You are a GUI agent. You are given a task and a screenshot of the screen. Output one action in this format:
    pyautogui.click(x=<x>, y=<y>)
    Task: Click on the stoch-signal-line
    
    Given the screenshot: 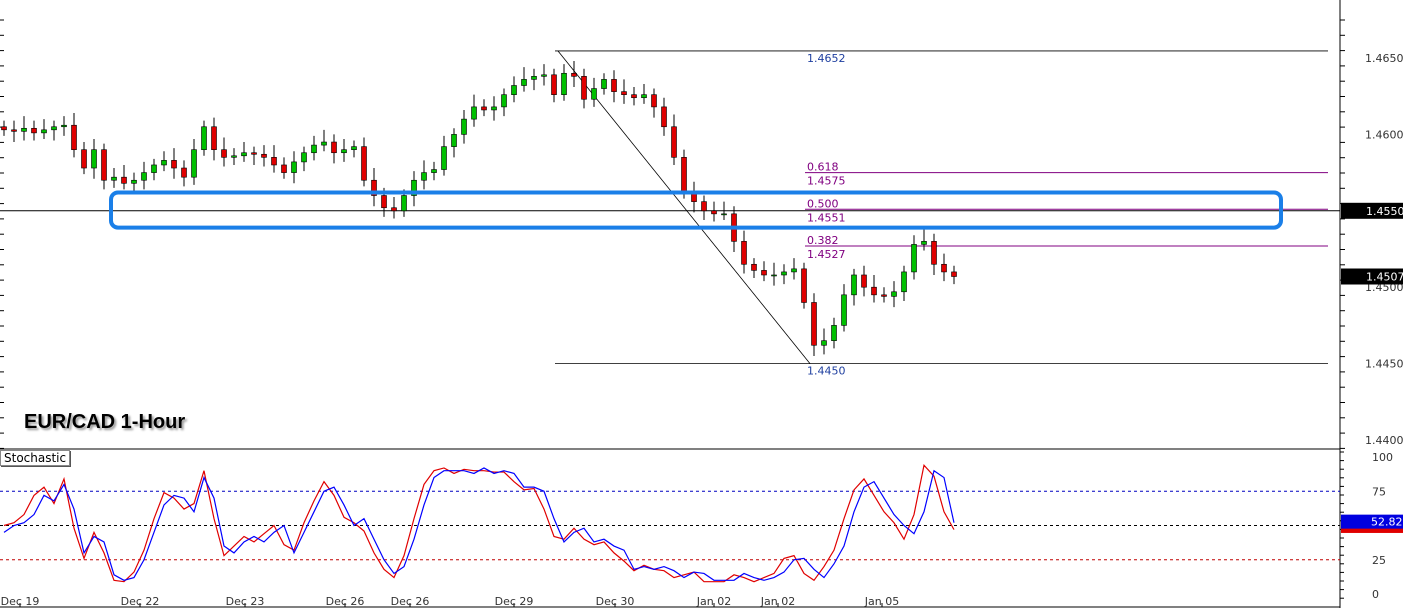 What is the action you would take?
    pyautogui.click(x=479, y=523)
    